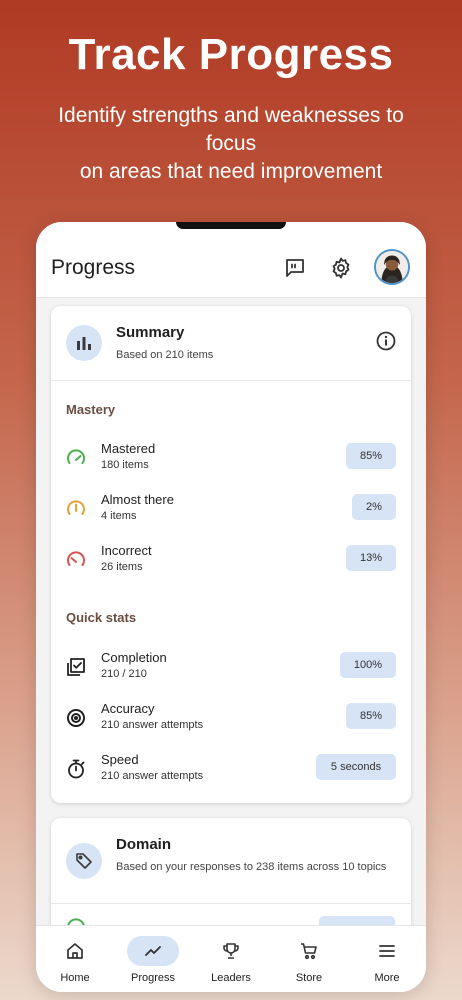  What do you see at coordinates (75, 951) in the screenshot?
I see `home-icon` at bounding box center [75, 951].